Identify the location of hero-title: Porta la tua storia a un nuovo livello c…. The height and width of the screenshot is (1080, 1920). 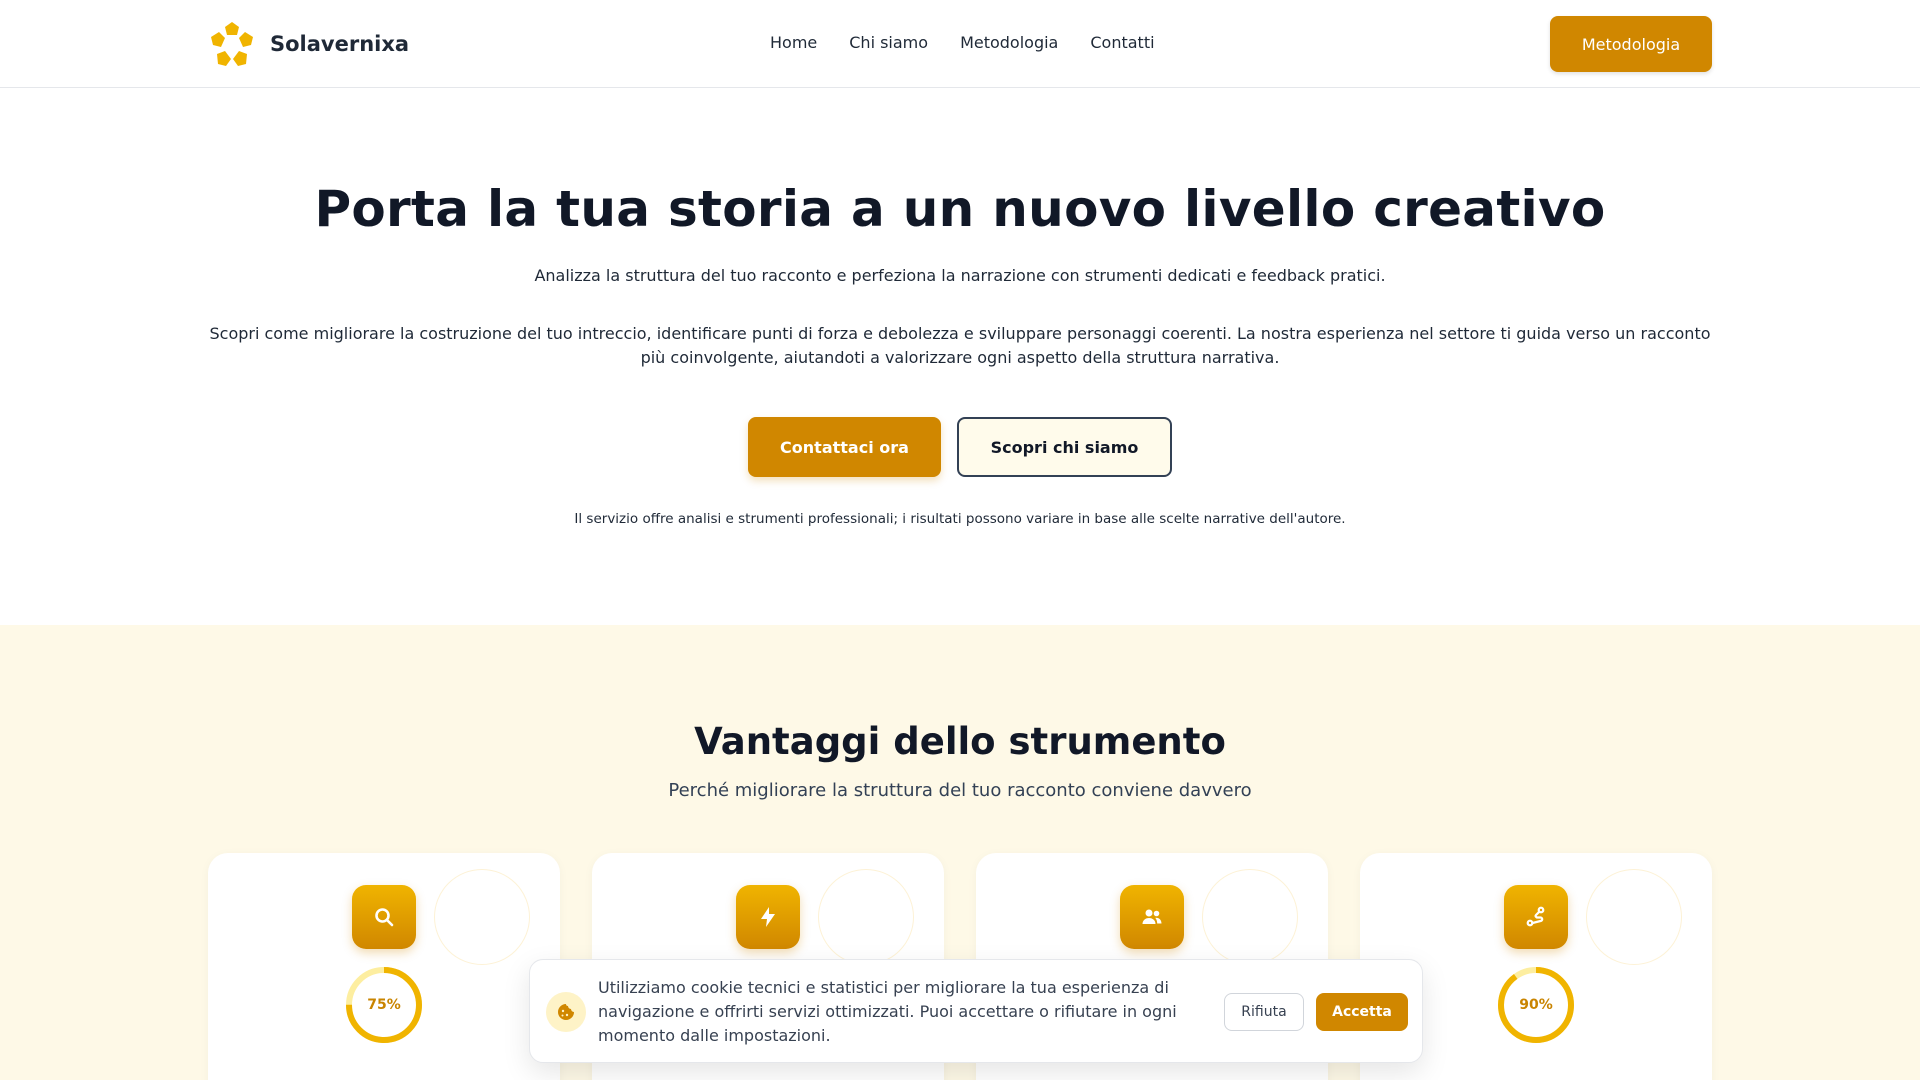
(960, 209).